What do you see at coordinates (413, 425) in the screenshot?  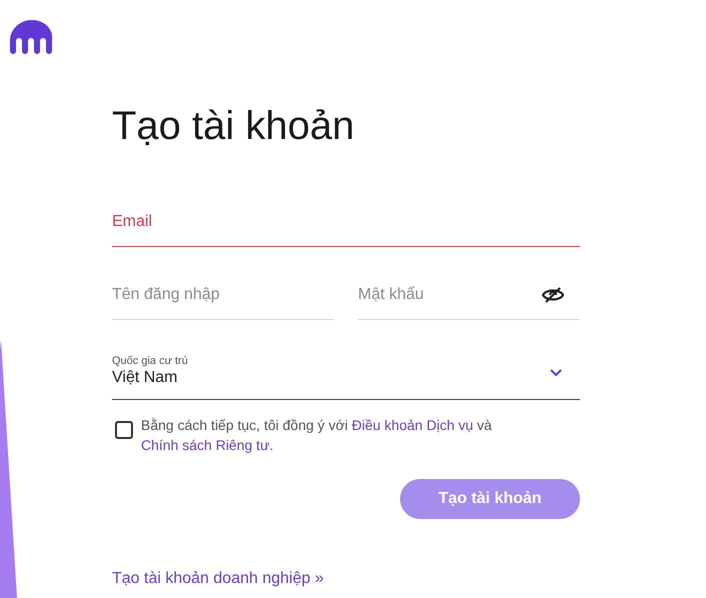 I see `terms-link: Điều khoản Dịch vụ` at bounding box center [413, 425].